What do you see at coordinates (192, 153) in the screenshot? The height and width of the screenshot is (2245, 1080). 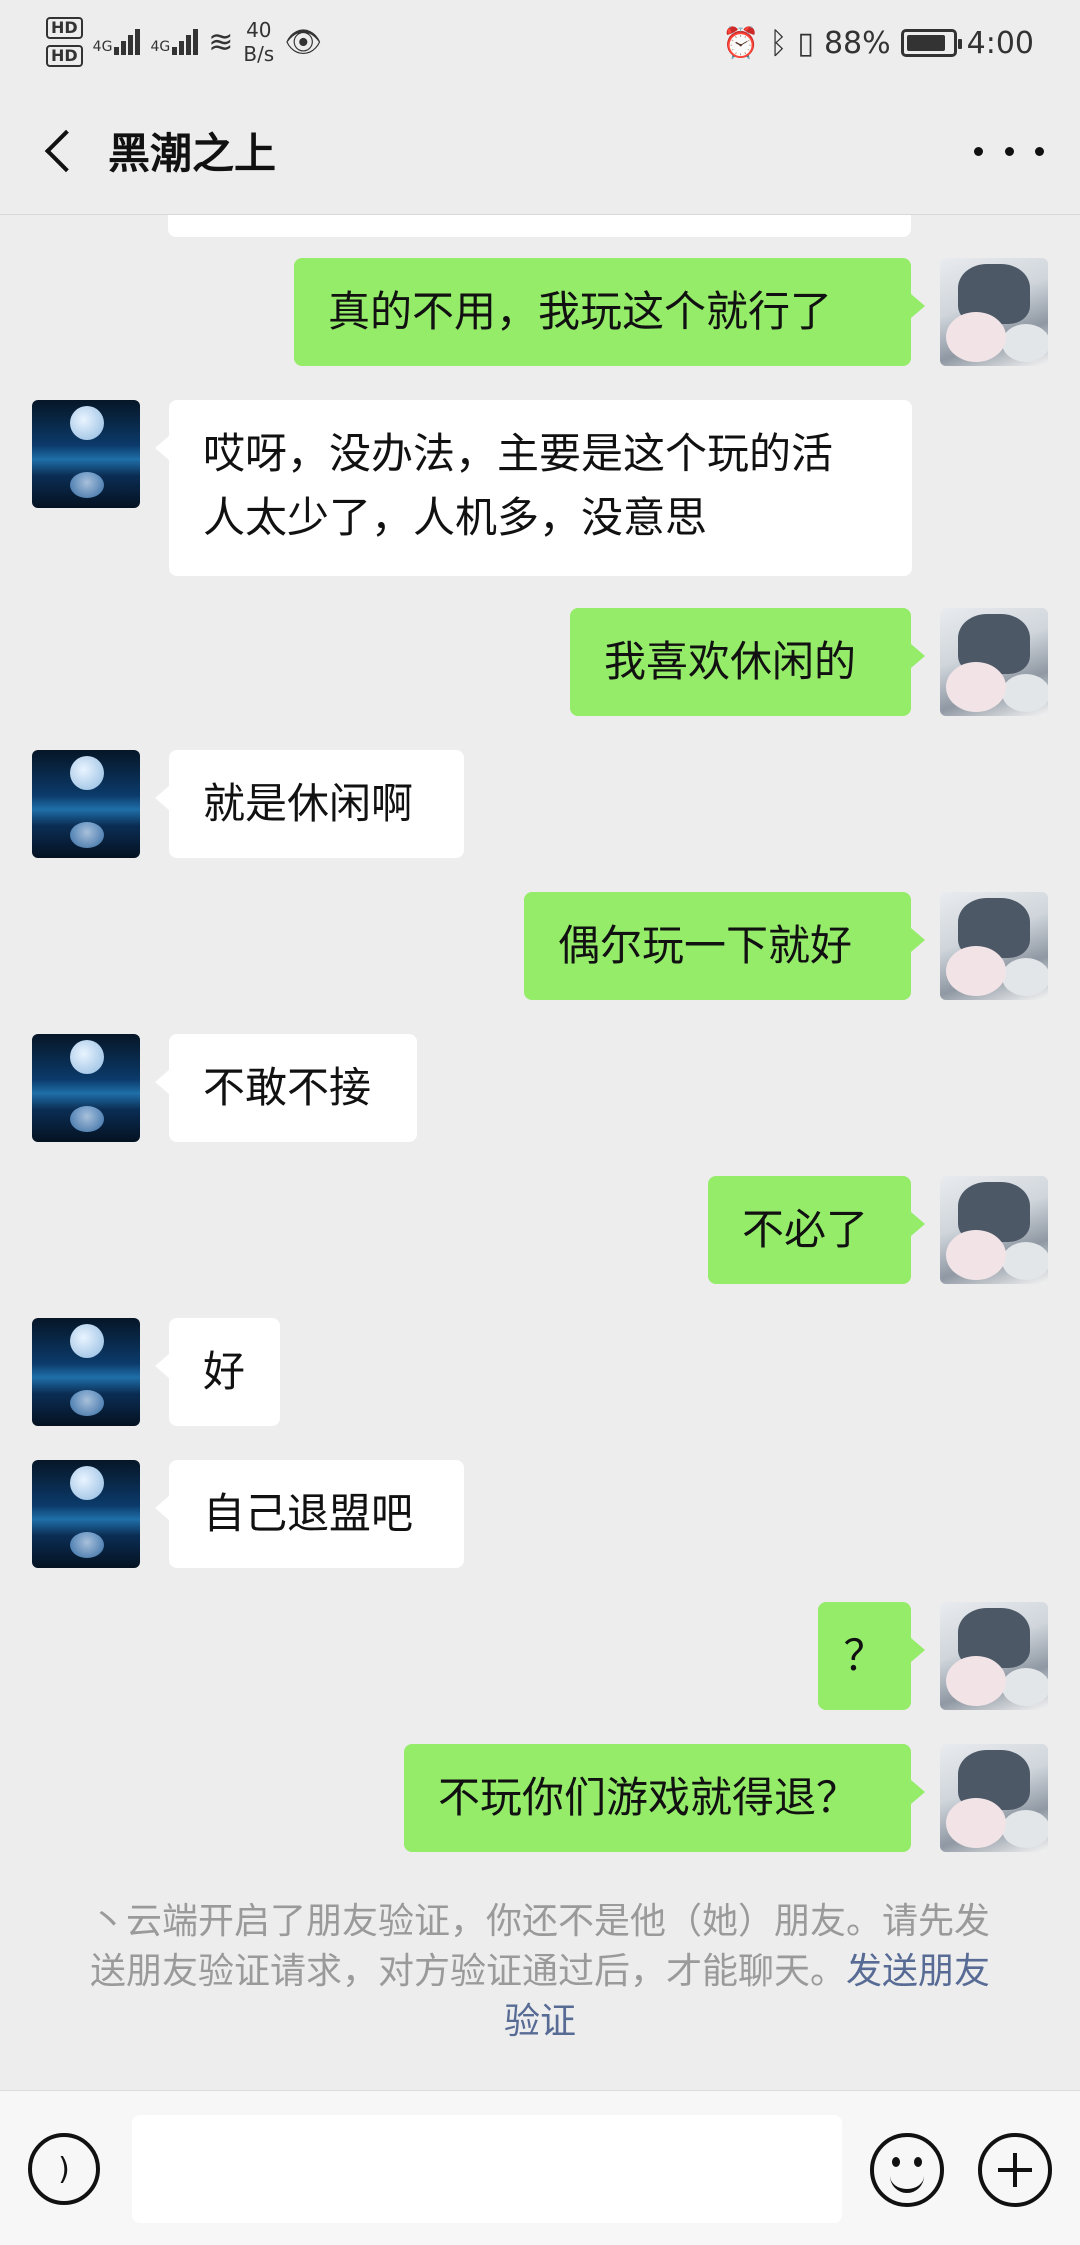 I see `chat-title: 黑潮之上` at bounding box center [192, 153].